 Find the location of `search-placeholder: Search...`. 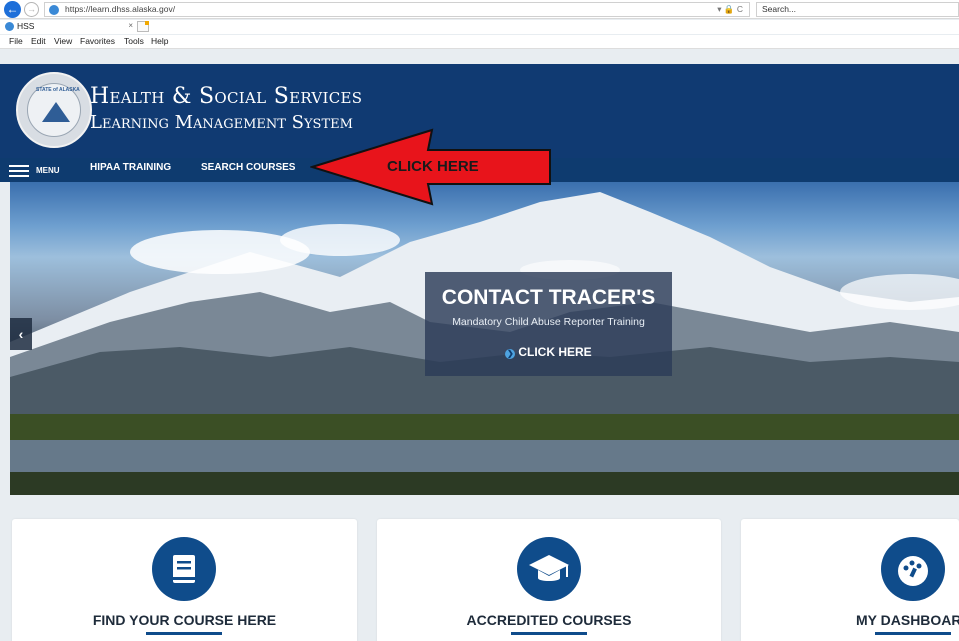

search-placeholder: Search... is located at coordinates (779, 9).